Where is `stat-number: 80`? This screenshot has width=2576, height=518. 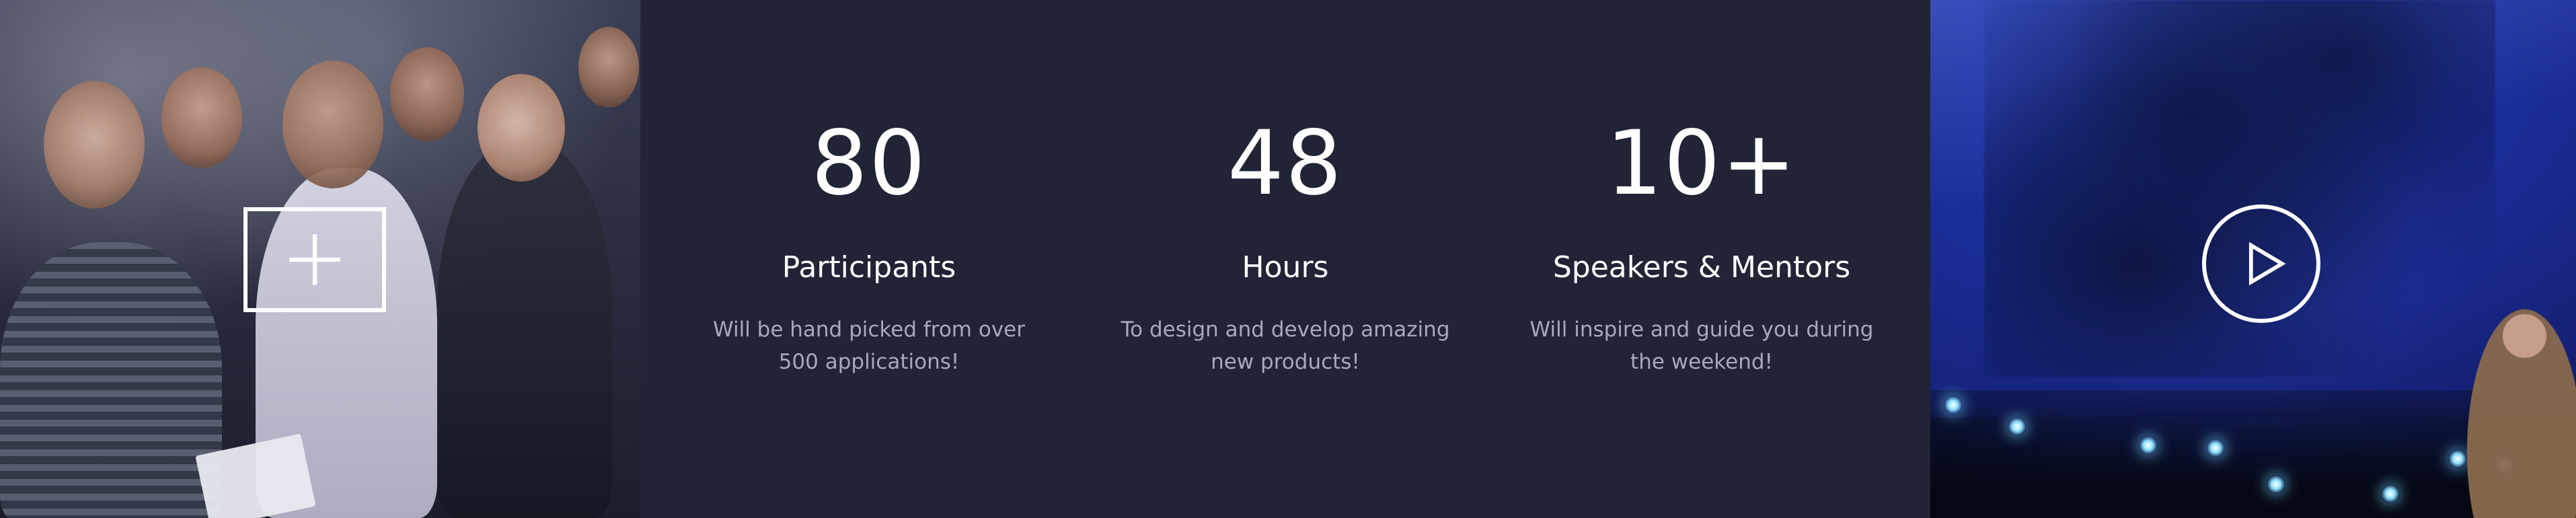
stat-number: 80 is located at coordinates (869, 163).